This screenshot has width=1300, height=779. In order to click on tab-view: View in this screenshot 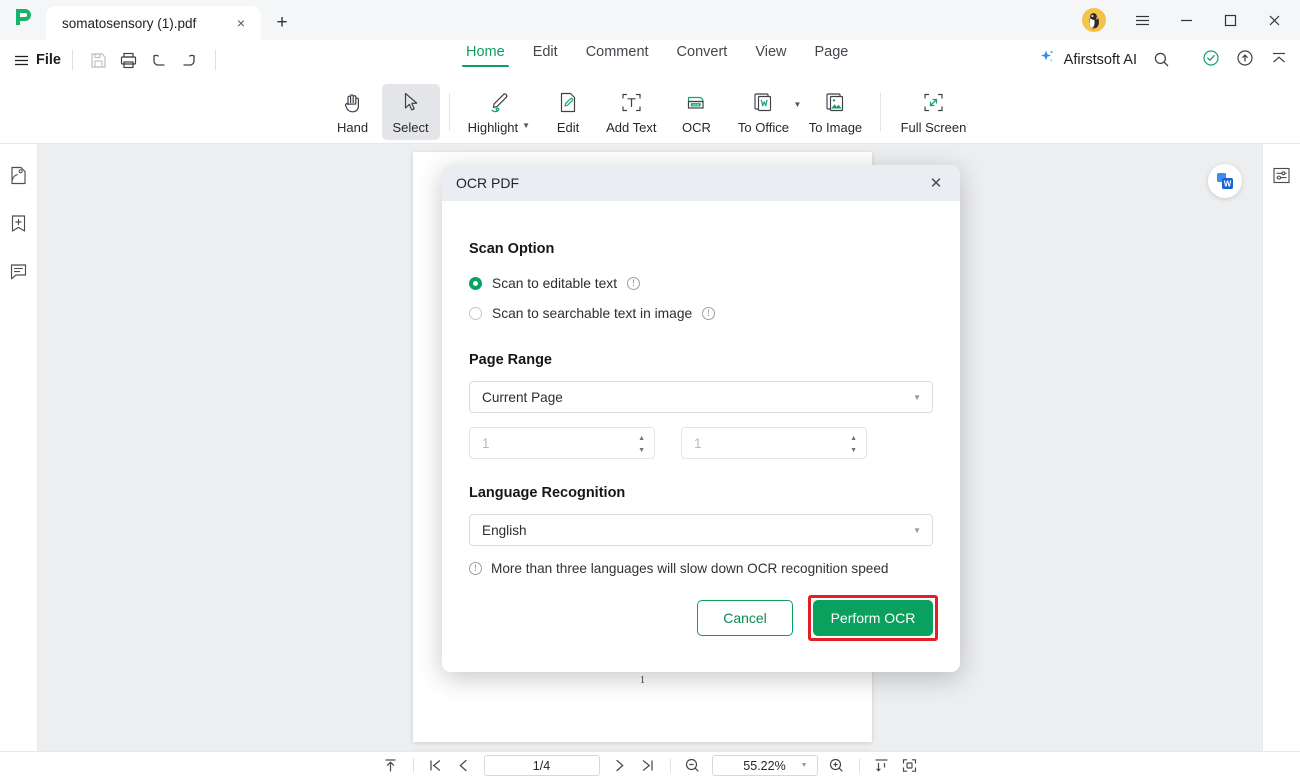, I will do `click(770, 55)`.